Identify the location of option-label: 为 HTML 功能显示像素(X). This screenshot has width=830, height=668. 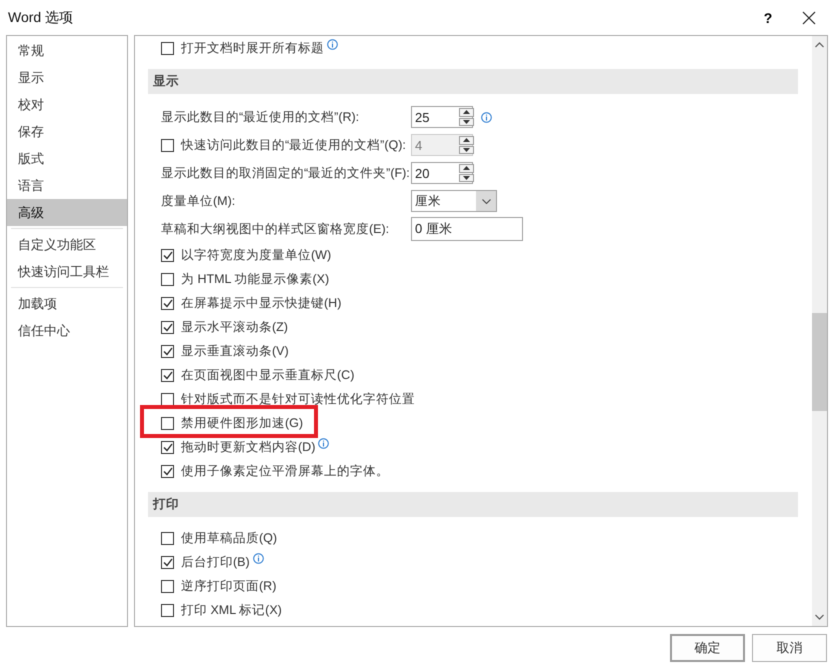
(255, 279).